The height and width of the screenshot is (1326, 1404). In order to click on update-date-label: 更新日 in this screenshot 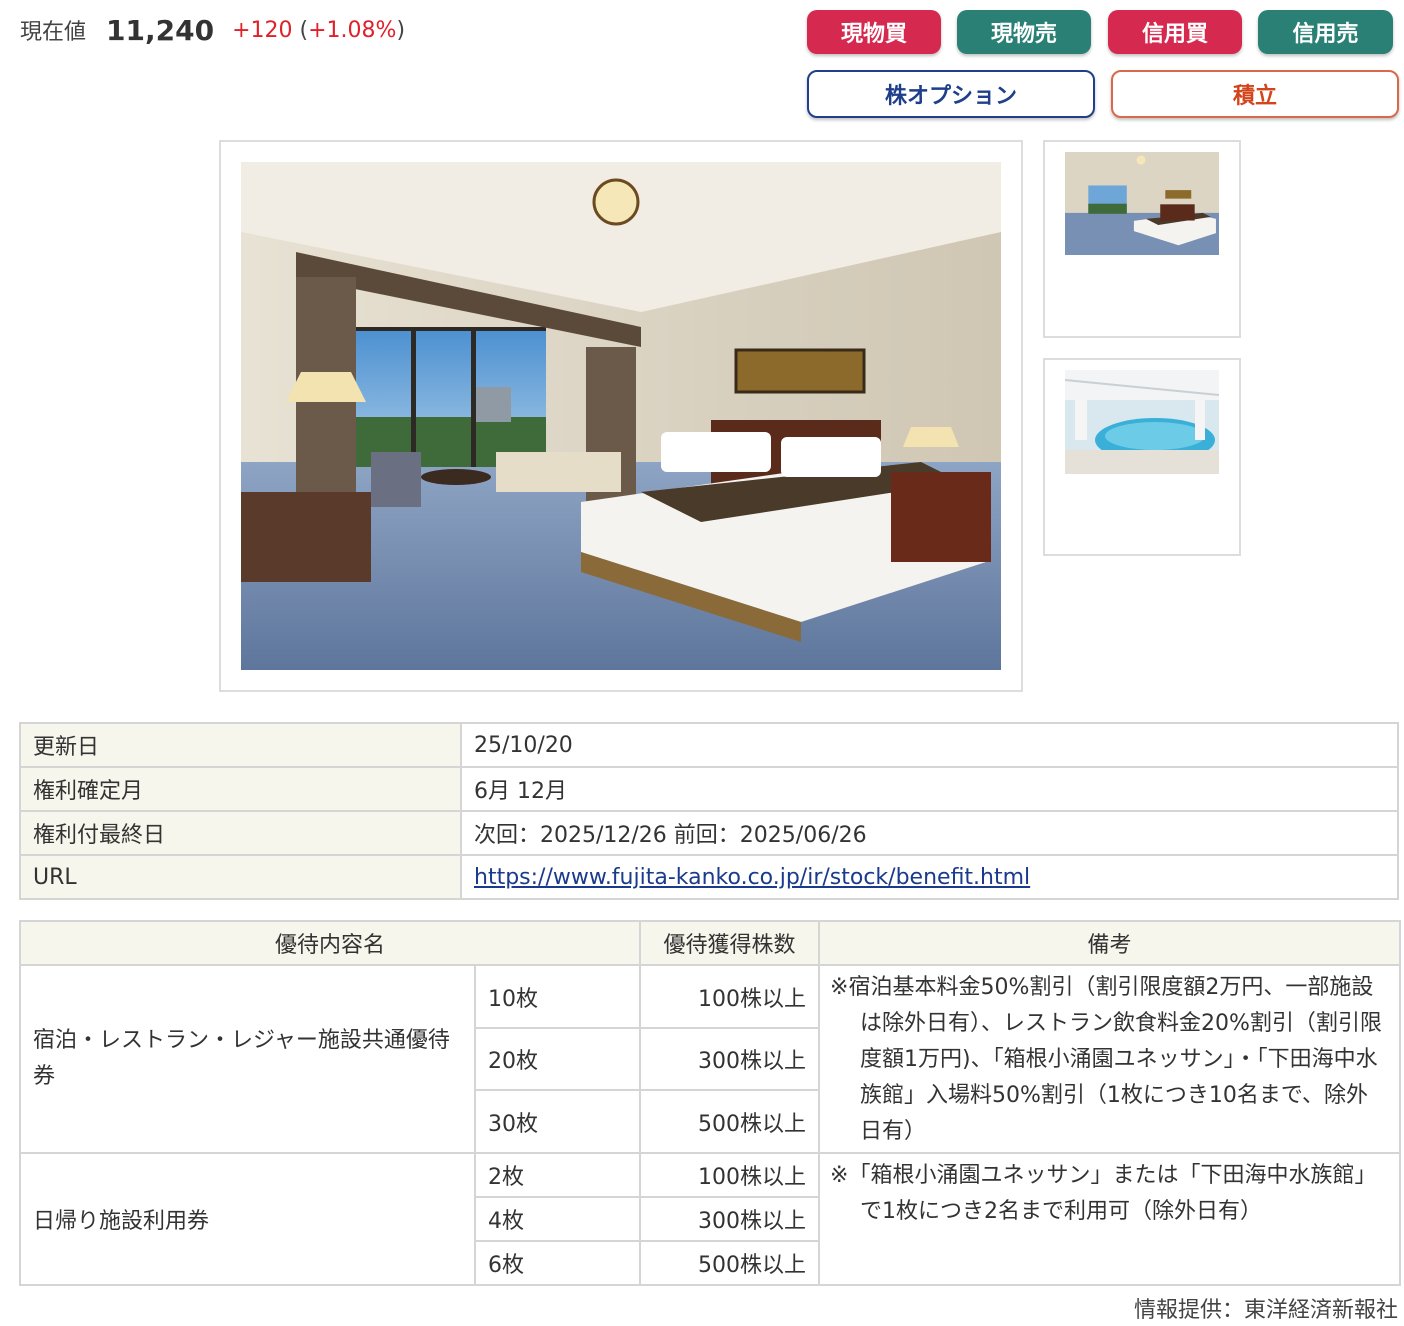, I will do `click(240, 745)`.